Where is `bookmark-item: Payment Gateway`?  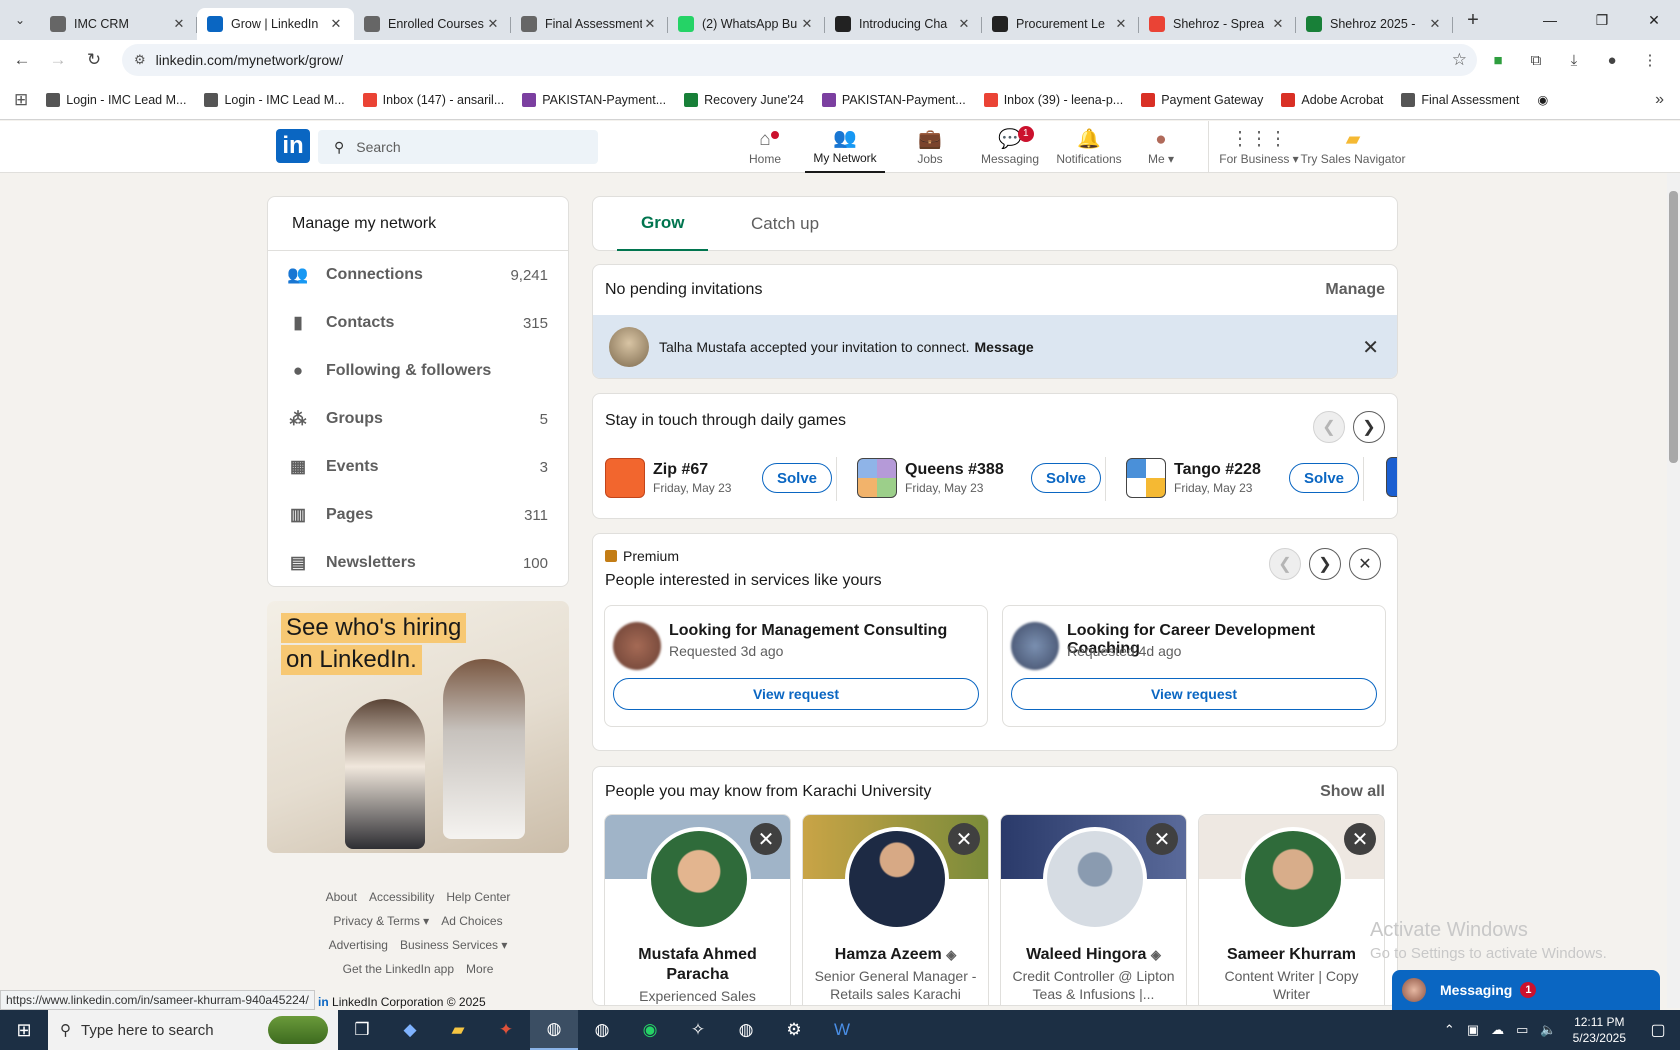 bookmark-item: Payment Gateway is located at coordinates (1202, 99).